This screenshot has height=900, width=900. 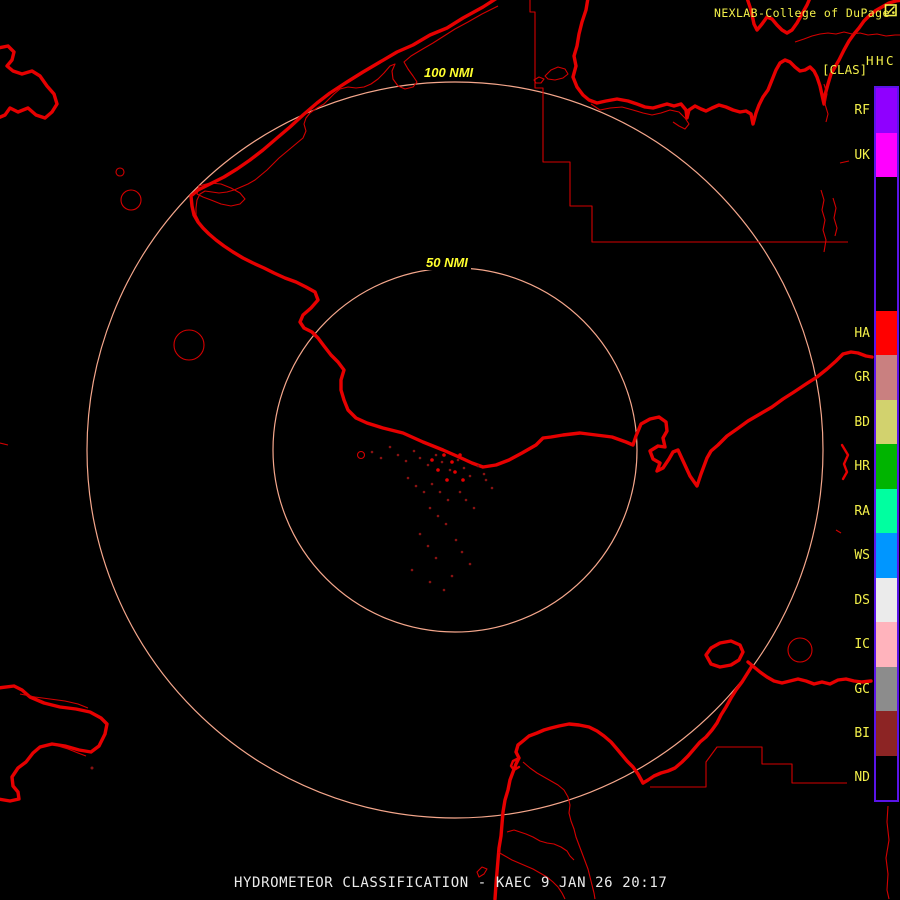 I want to click on legend-label-hr: HR, so click(x=862, y=466).